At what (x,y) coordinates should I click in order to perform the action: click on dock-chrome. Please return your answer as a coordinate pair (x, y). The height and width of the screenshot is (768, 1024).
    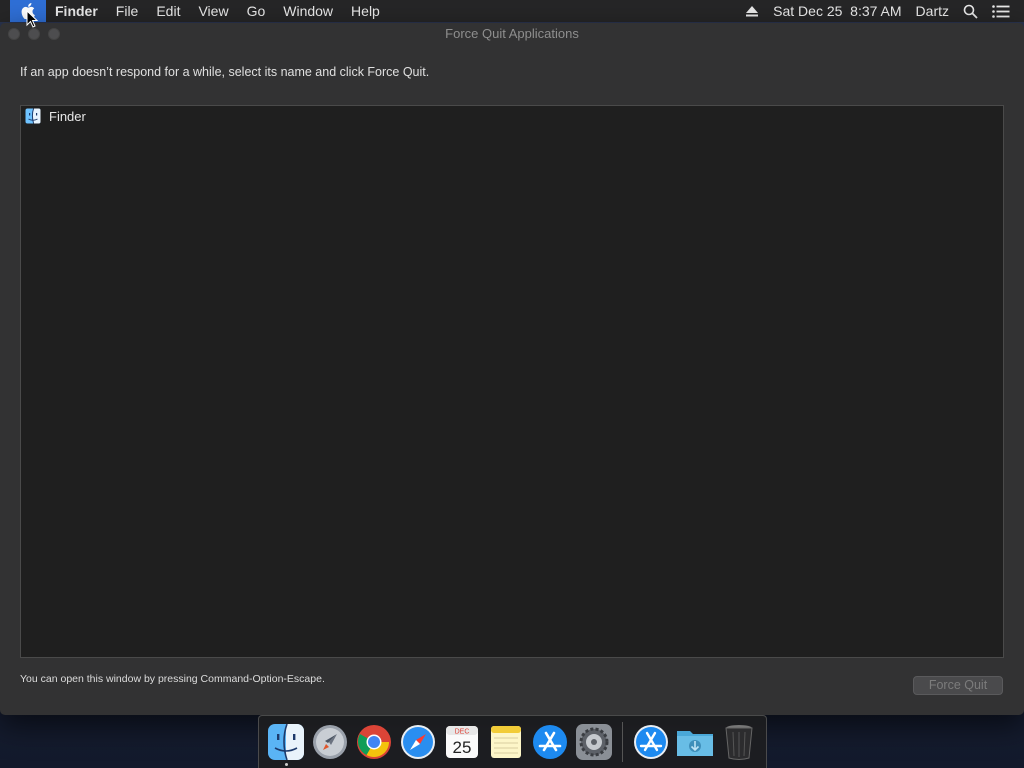
    Looking at the image, I should click on (374, 742).